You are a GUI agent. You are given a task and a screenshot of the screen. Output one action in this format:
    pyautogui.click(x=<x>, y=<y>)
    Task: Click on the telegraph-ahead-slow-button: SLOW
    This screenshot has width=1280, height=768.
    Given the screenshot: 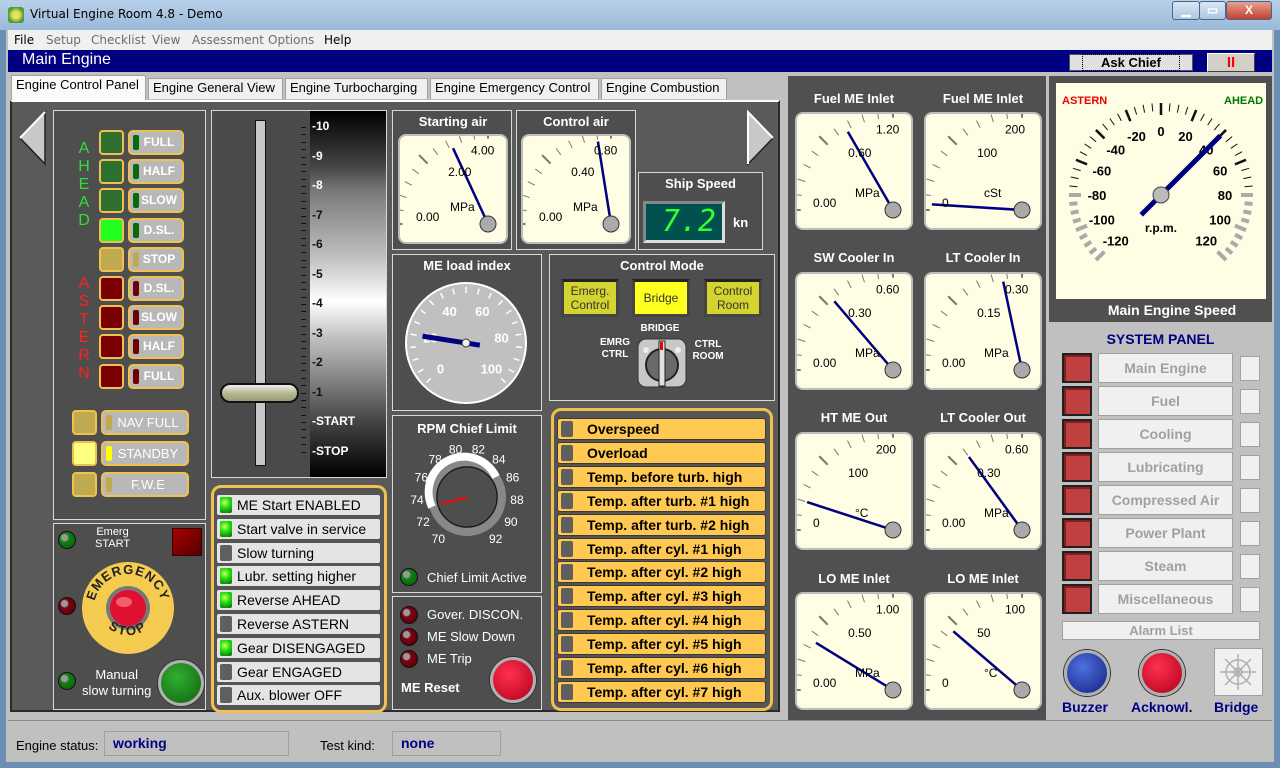 What is the action you would take?
    pyautogui.click(x=156, y=201)
    